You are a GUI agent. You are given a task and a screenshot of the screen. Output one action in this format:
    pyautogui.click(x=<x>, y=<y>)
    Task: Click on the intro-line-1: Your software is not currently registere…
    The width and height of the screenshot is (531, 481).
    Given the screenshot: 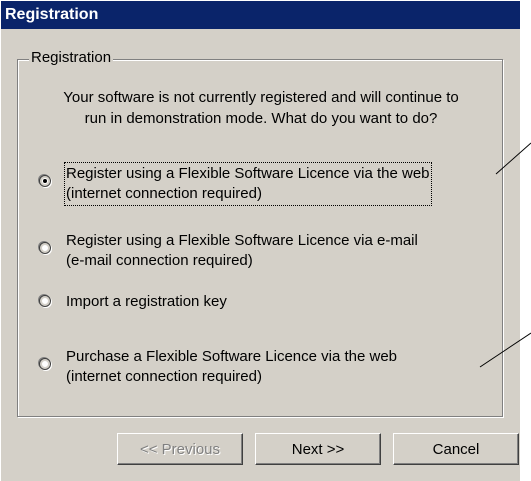 What is the action you would take?
    pyautogui.click(x=261, y=97)
    